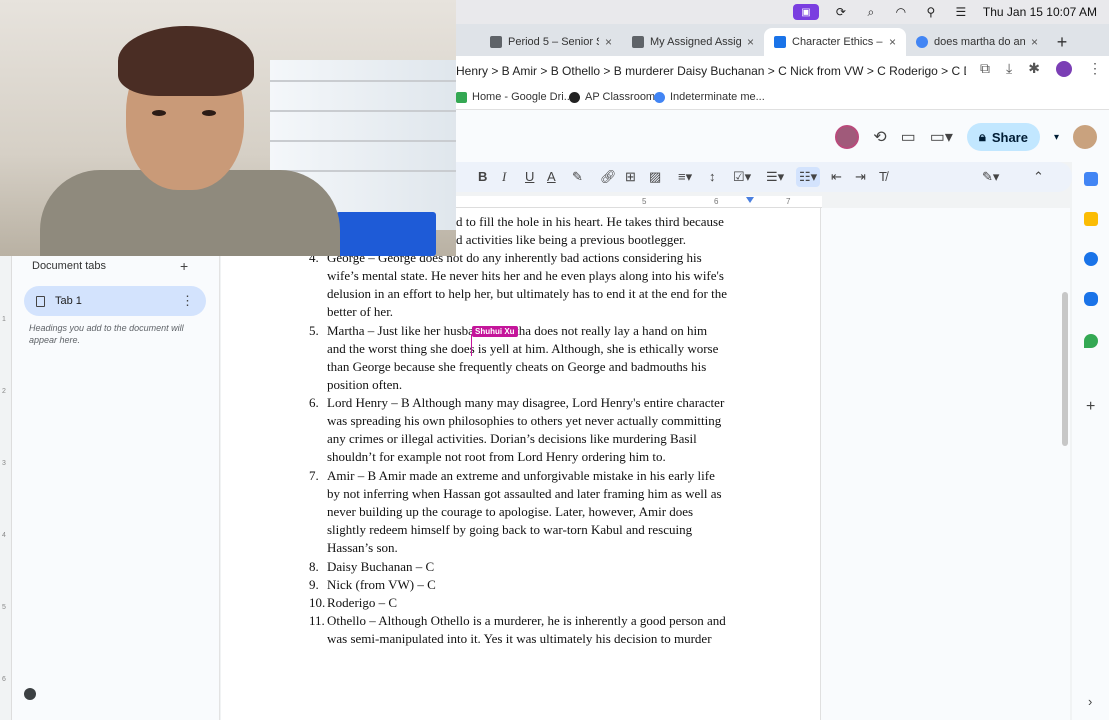 This screenshot has height=720, width=1109. What do you see at coordinates (1091, 299) in the screenshot?
I see `contacts-icon` at bounding box center [1091, 299].